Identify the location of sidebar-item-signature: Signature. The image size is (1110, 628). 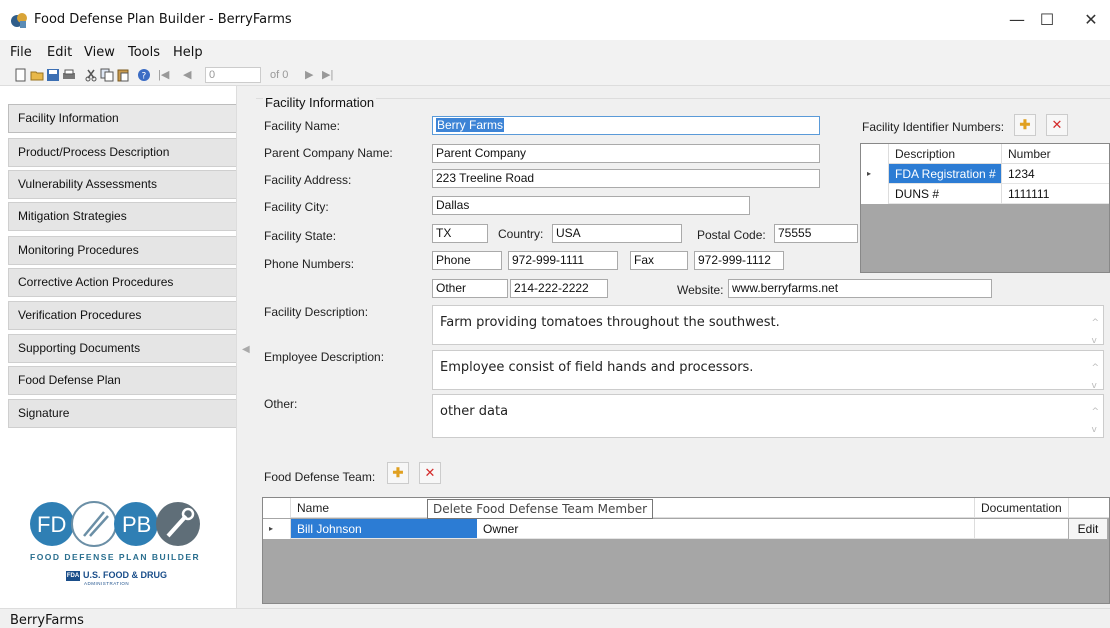
(129, 413).